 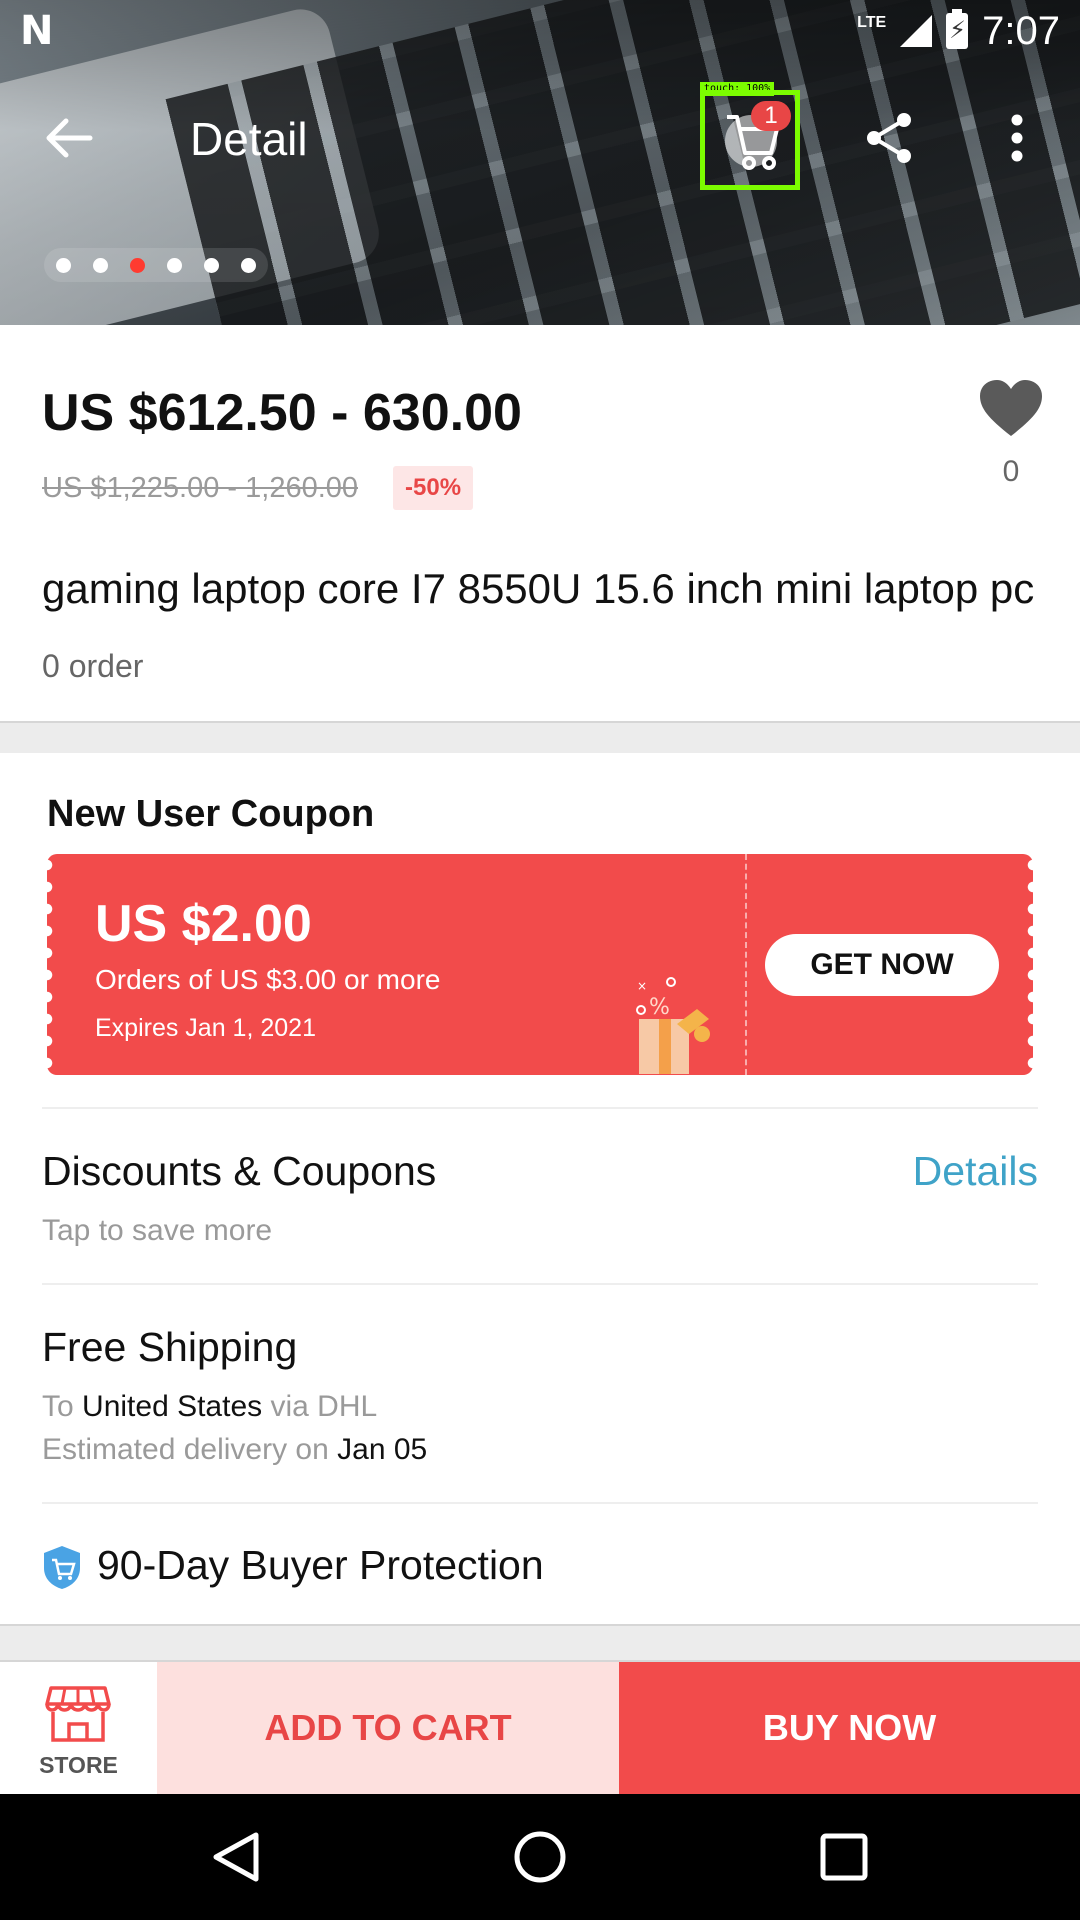 What do you see at coordinates (750, 140) in the screenshot?
I see `cart-button: 1` at bounding box center [750, 140].